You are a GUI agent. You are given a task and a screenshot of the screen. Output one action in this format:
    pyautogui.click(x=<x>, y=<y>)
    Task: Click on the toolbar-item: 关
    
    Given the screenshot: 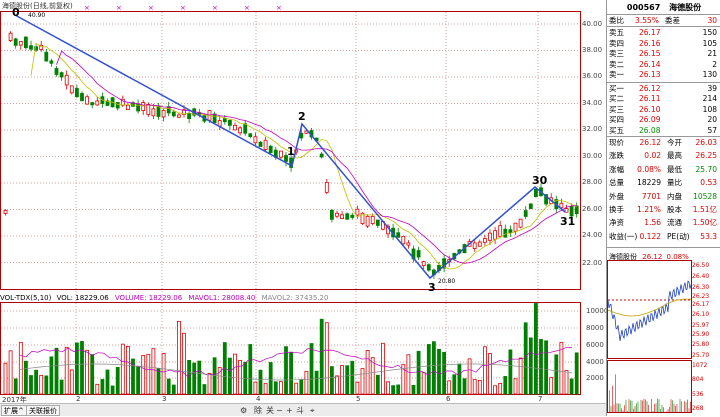 What is the action you would take?
    pyautogui.click(x=270, y=410)
    